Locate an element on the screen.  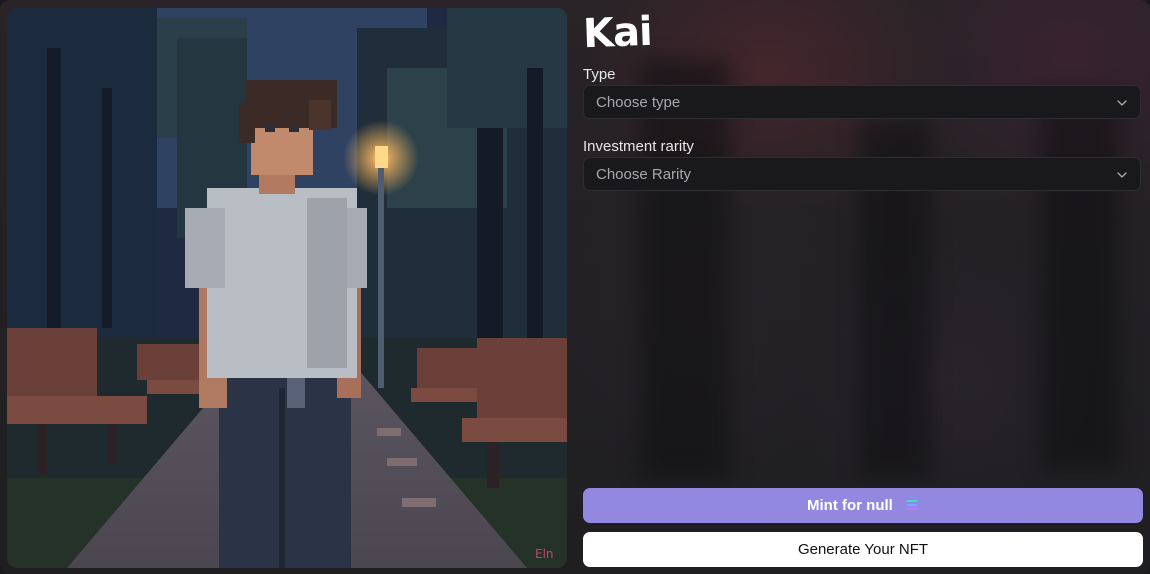
rarity-select: Choose Rarity is located at coordinates (862, 174).